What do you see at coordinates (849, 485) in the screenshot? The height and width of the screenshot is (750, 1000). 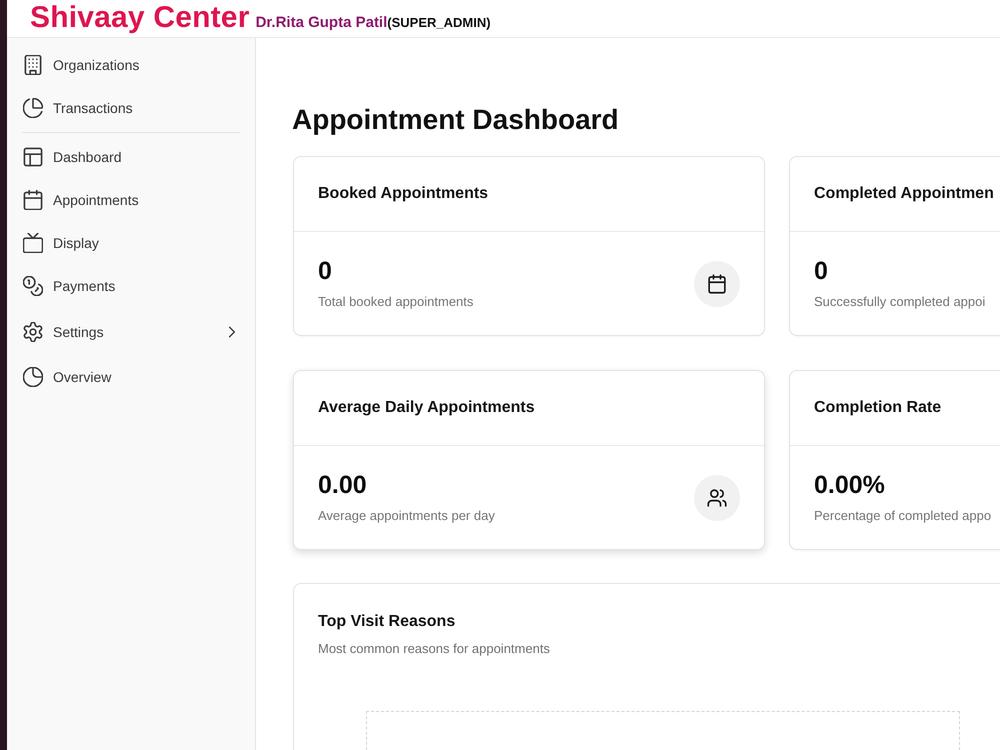 I see `stat-value: 0.00%` at bounding box center [849, 485].